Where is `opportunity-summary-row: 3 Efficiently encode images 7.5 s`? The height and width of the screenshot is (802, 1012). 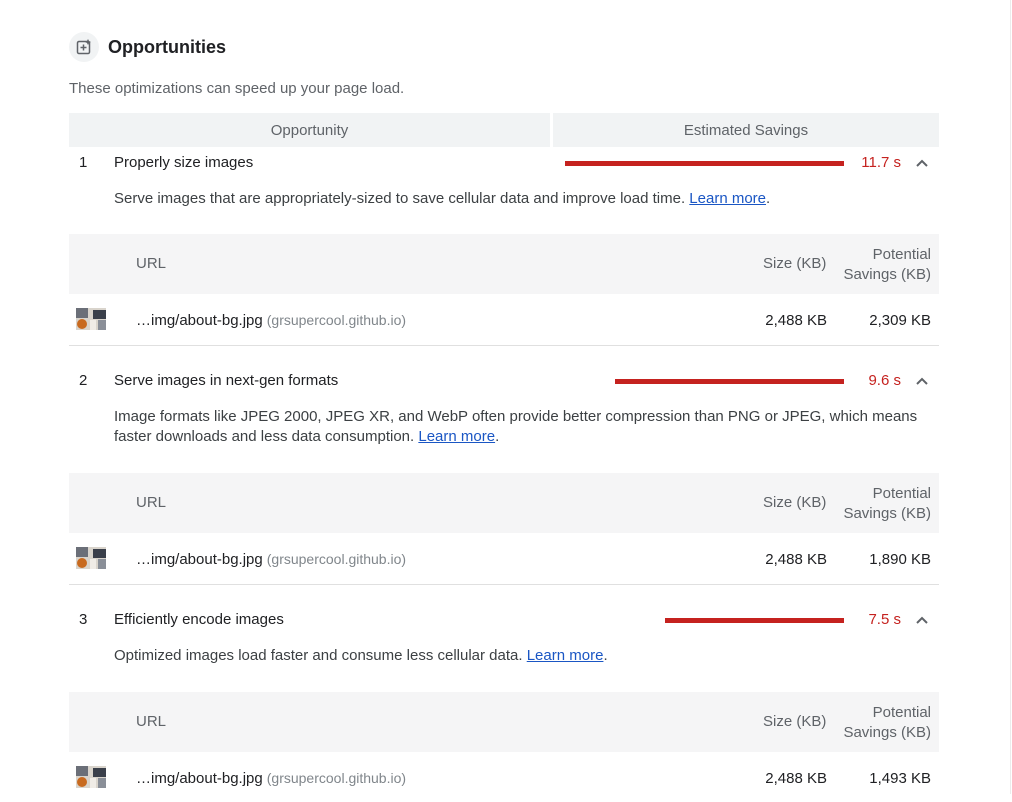
opportunity-summary-row: 3 Efficiently encode images 7.5 s is located at coordinates (504, 620).